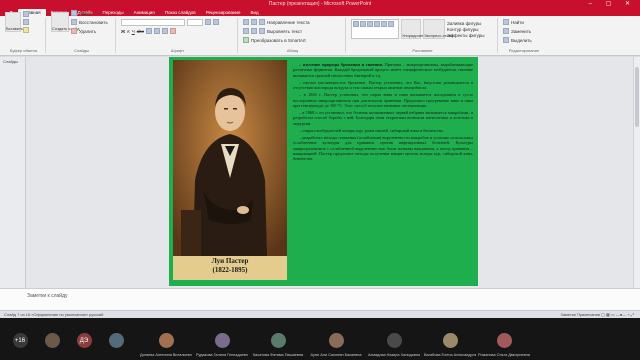  What do you see at coordinates (173, 31) in the screenshot?
I see `font-color-icon` at bounding box center [173, 31].